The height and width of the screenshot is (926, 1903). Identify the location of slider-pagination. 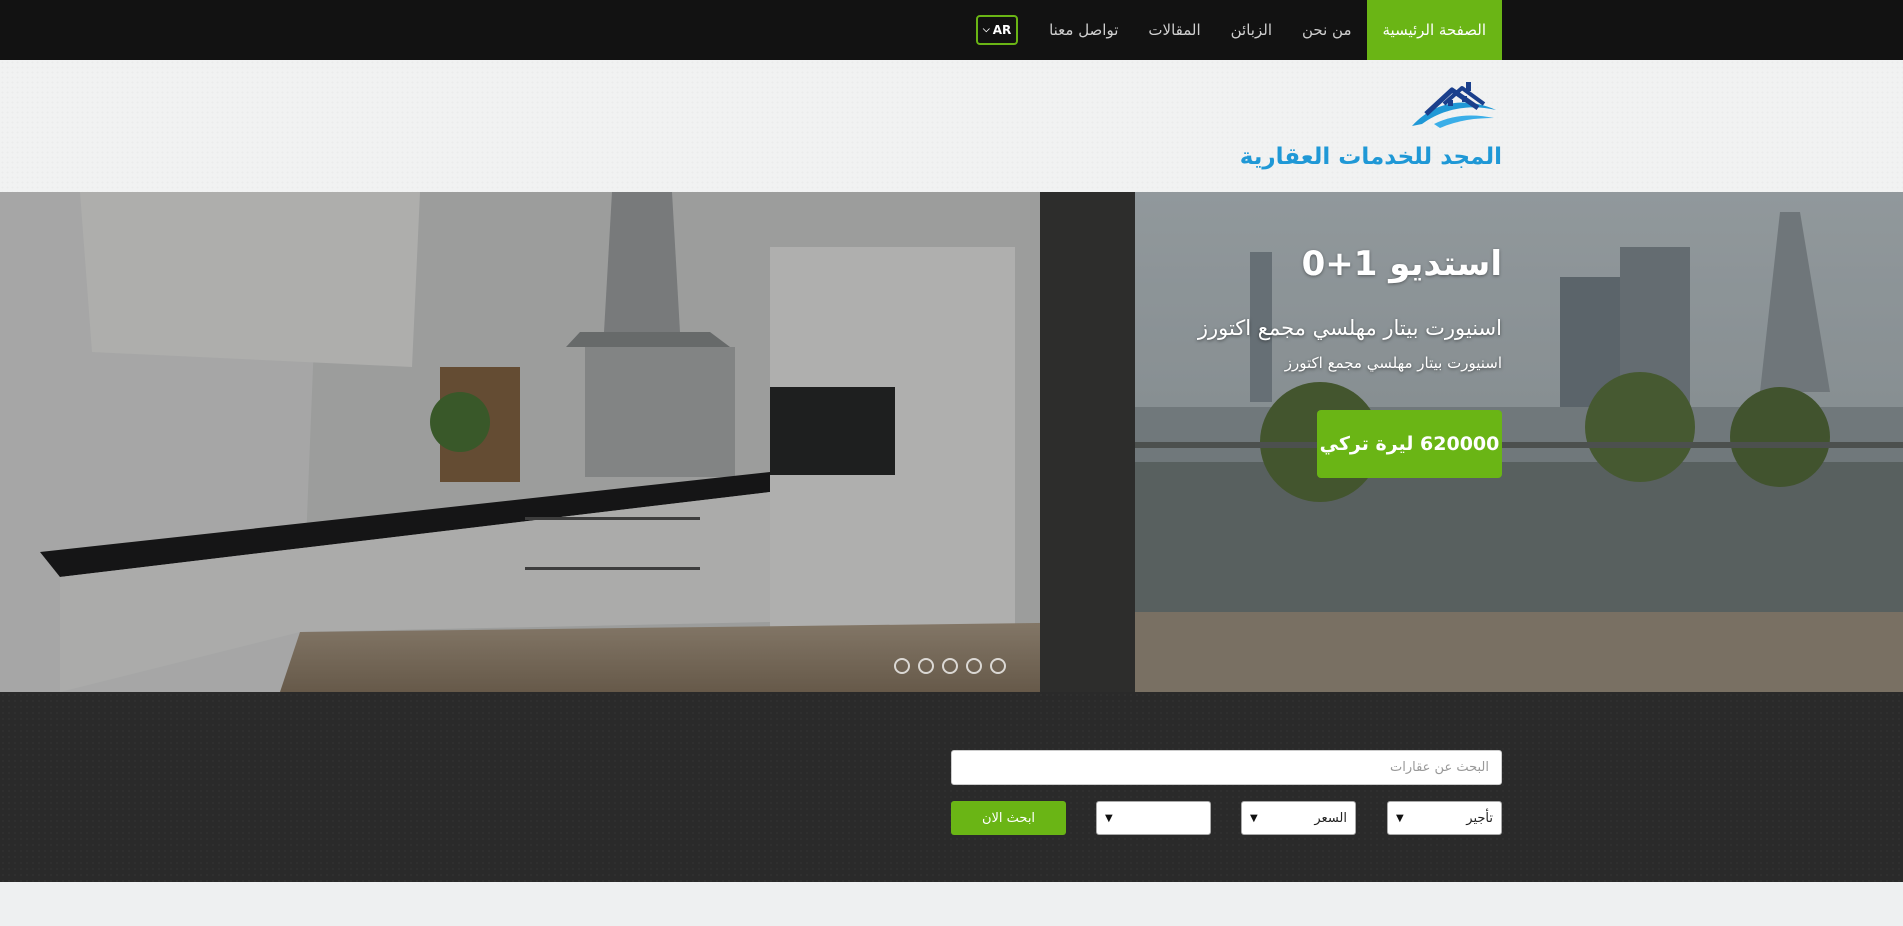
(950, 666).